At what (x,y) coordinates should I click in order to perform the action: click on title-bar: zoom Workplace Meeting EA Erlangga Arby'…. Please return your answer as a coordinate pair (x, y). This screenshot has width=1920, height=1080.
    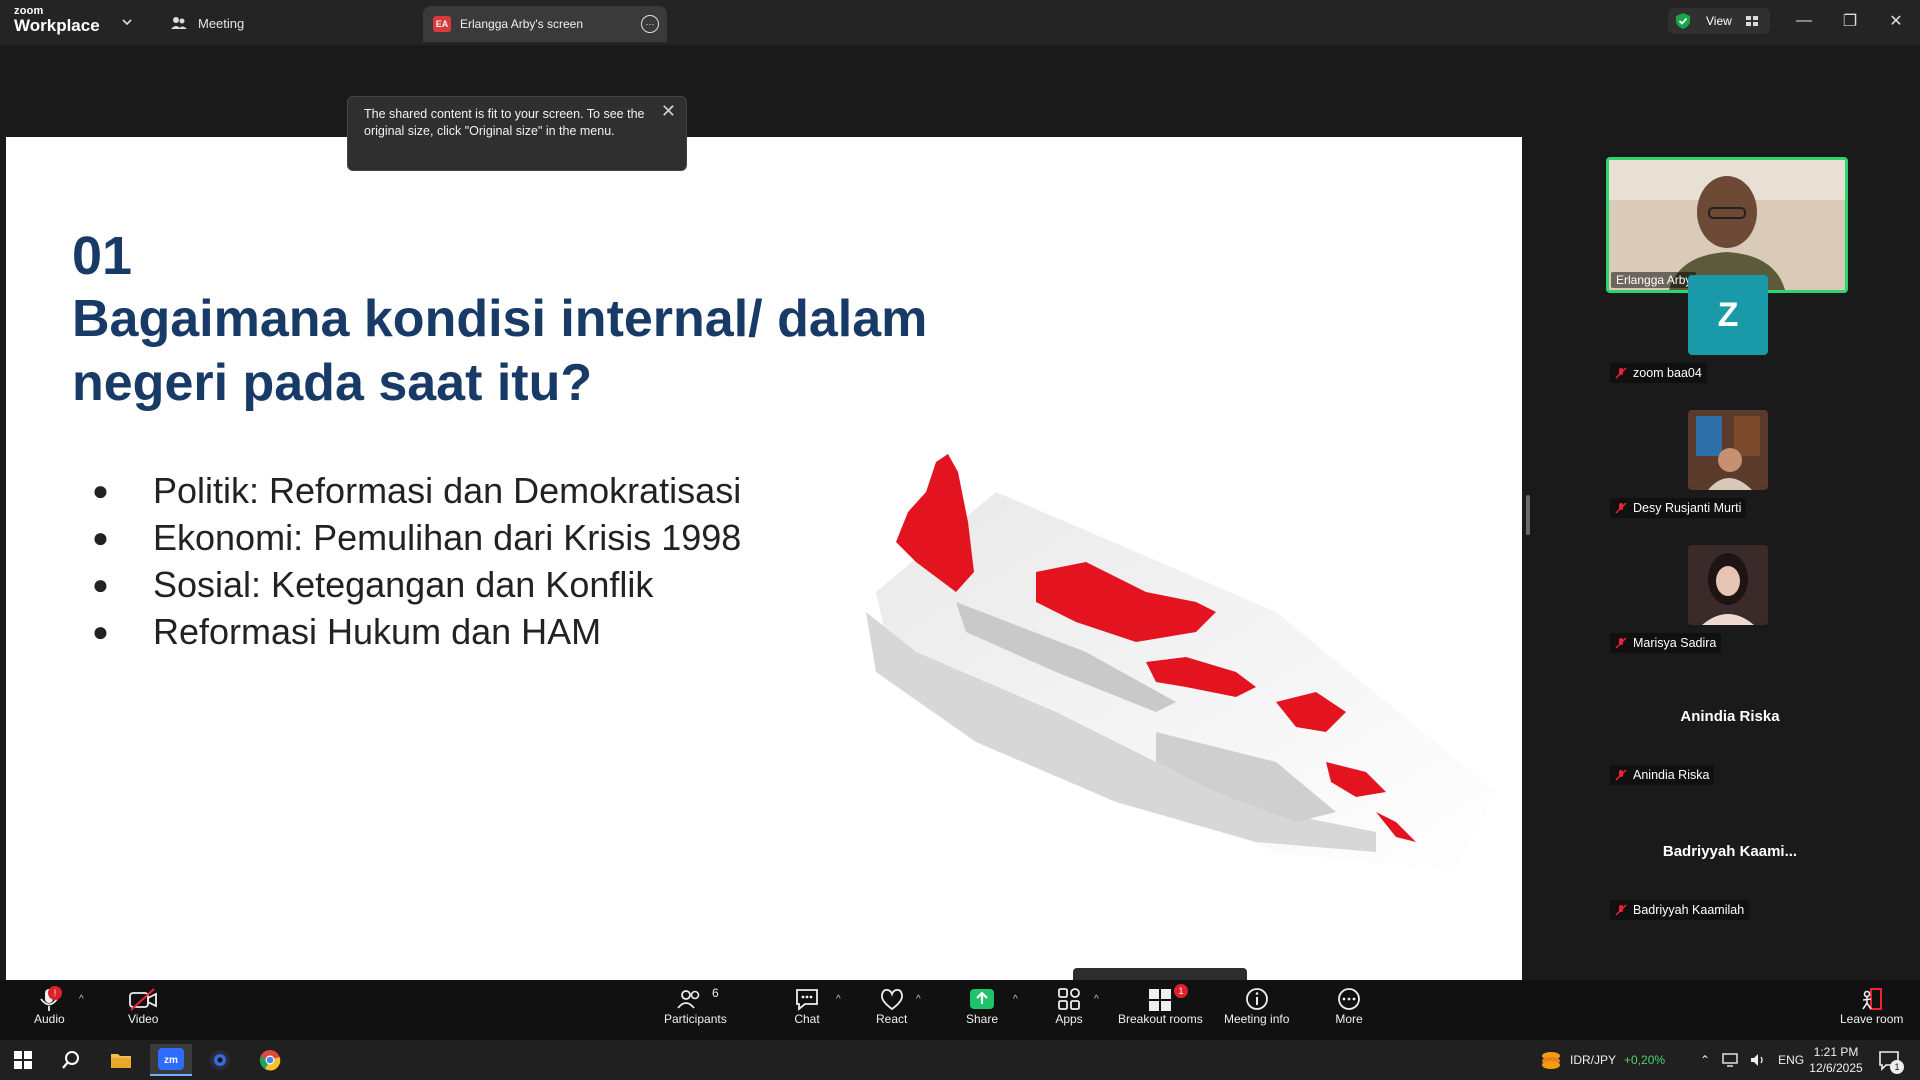
    Looking at the image, I should click on (960, 22).